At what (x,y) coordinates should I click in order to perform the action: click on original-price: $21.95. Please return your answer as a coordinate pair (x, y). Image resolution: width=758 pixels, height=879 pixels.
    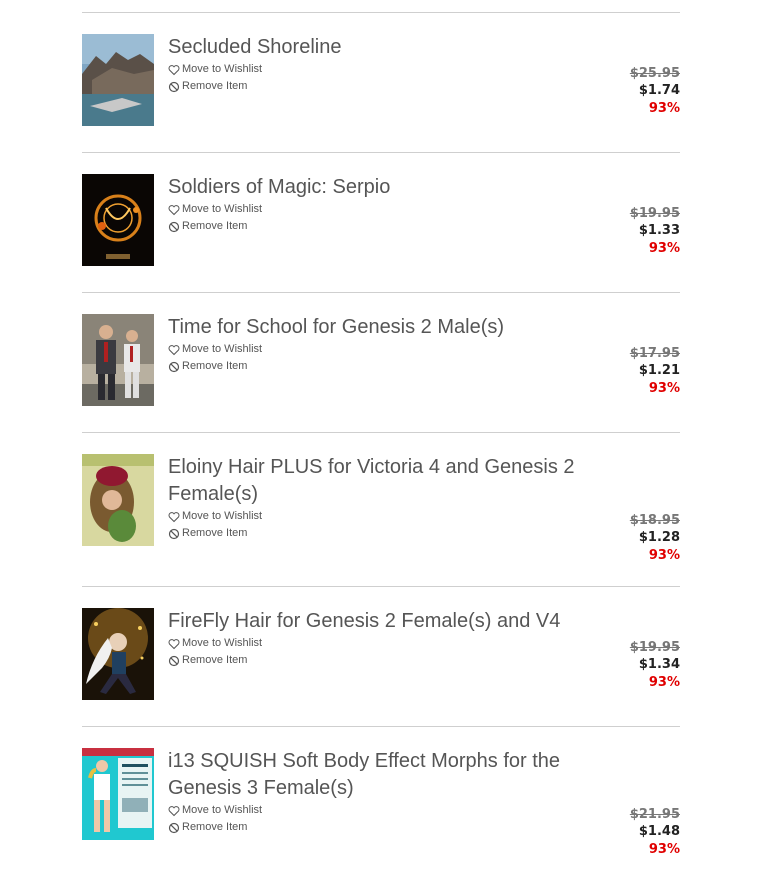
    Looking at the image, I should click on (654, 814).